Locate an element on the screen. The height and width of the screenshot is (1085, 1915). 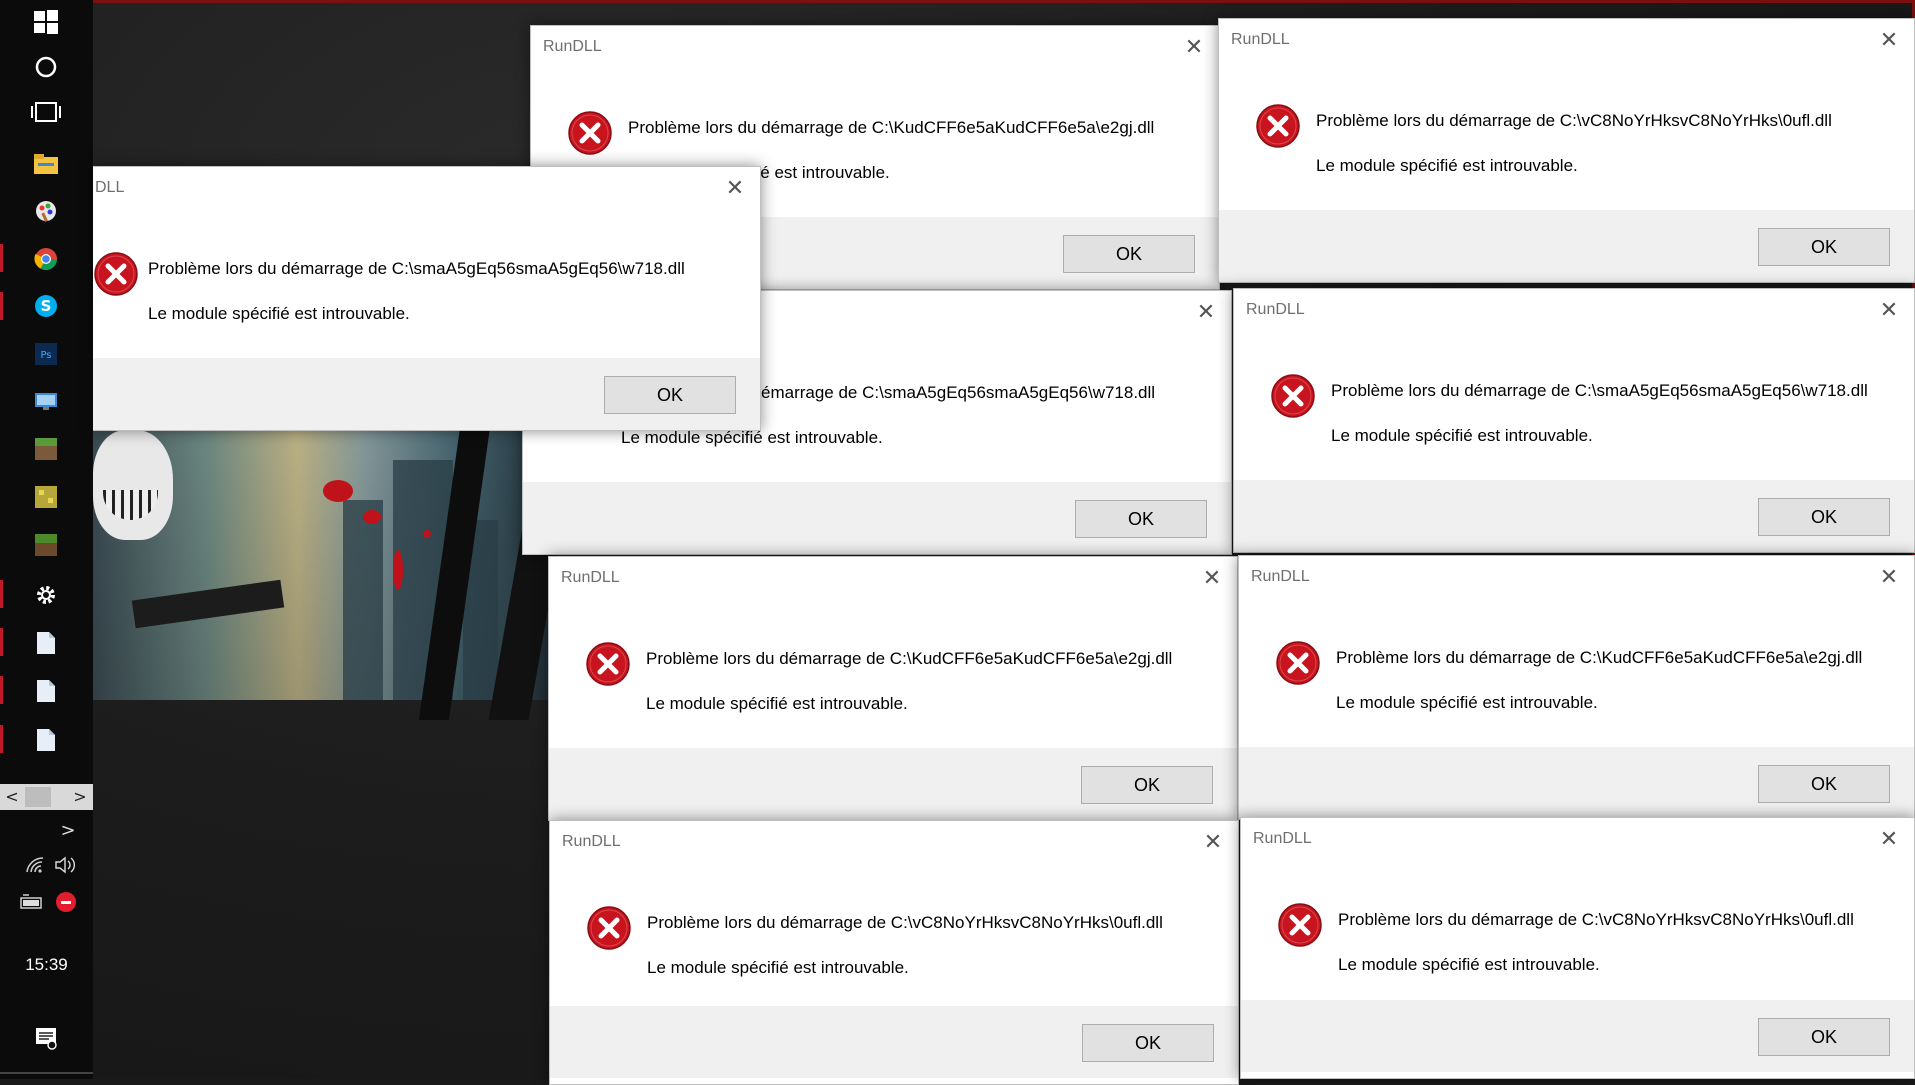
volume-icon is located at coordinates (66, 865).